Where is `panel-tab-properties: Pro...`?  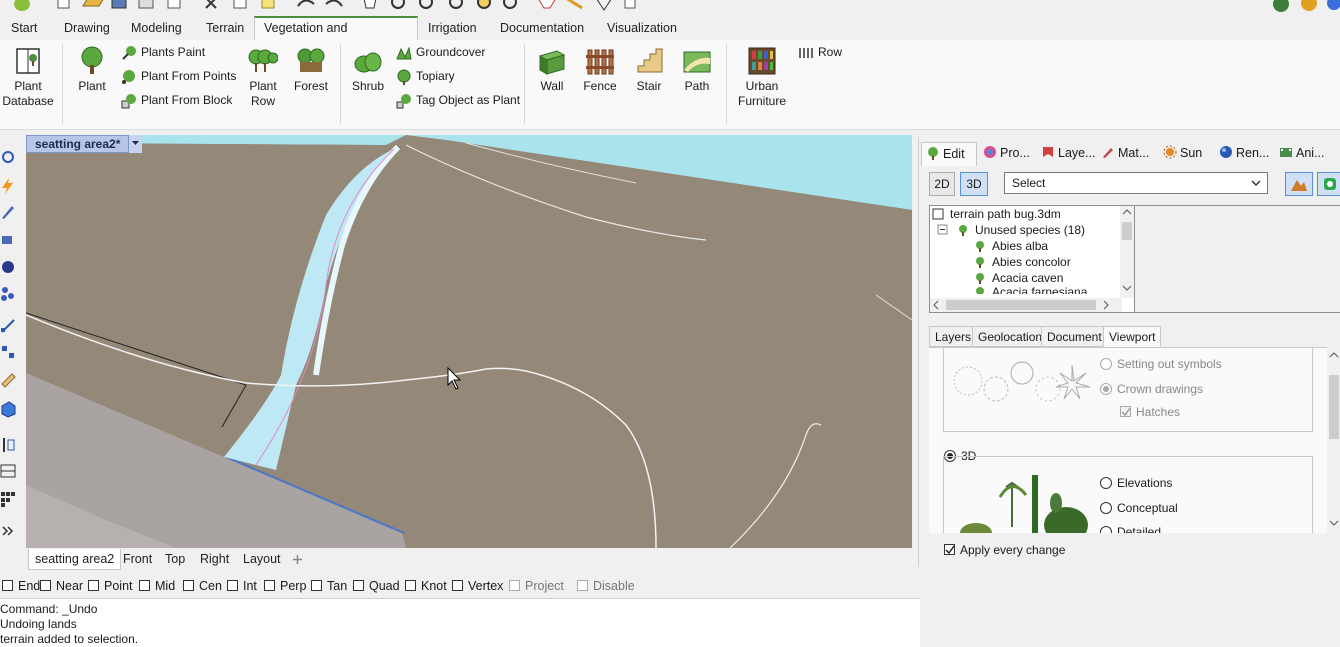
panel-tab-properties: Pro... is located at coordinates (1004, 154).